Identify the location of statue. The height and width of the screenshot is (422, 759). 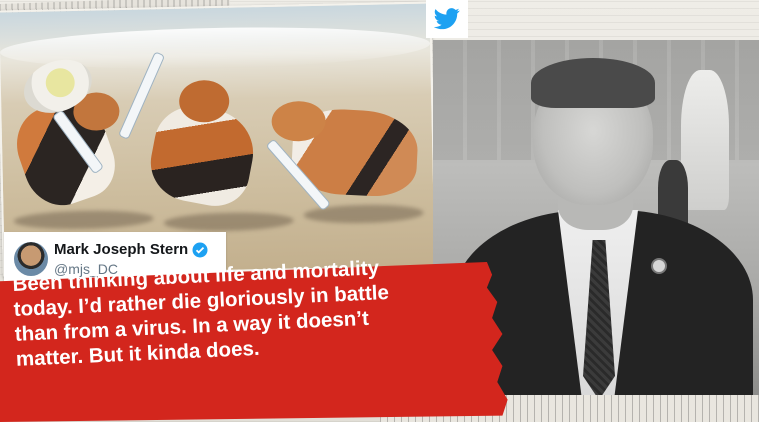
(705, 140).